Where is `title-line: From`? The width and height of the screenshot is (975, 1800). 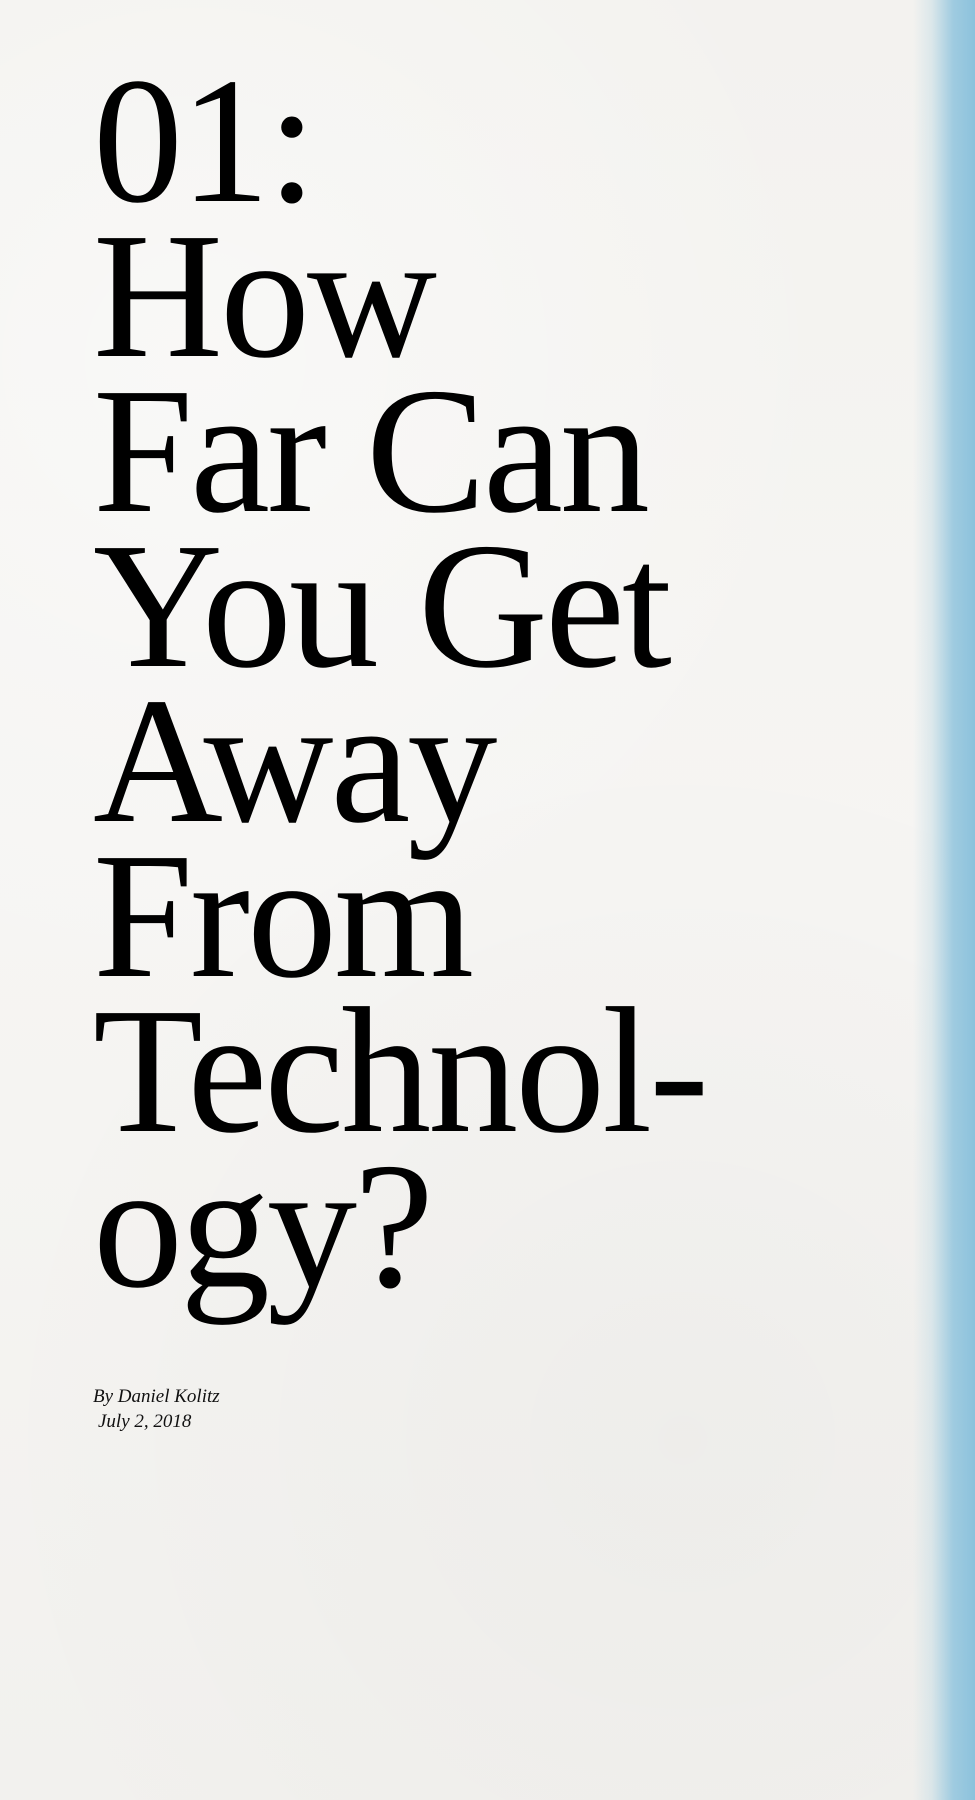 title-line: From is located at coordinates (283, 915).